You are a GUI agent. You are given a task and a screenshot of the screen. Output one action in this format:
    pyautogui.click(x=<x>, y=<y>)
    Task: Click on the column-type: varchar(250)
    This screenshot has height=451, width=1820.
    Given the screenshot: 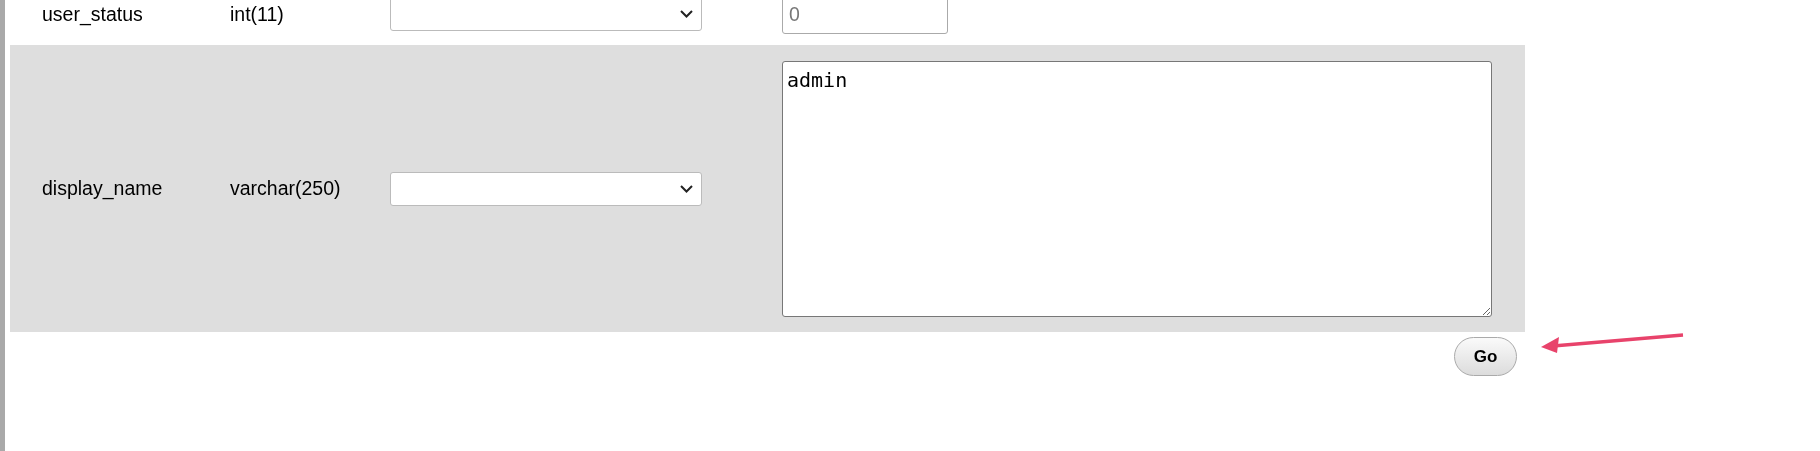 What is the action you would take?
    pyautogui.click(x=286, y=188)
    